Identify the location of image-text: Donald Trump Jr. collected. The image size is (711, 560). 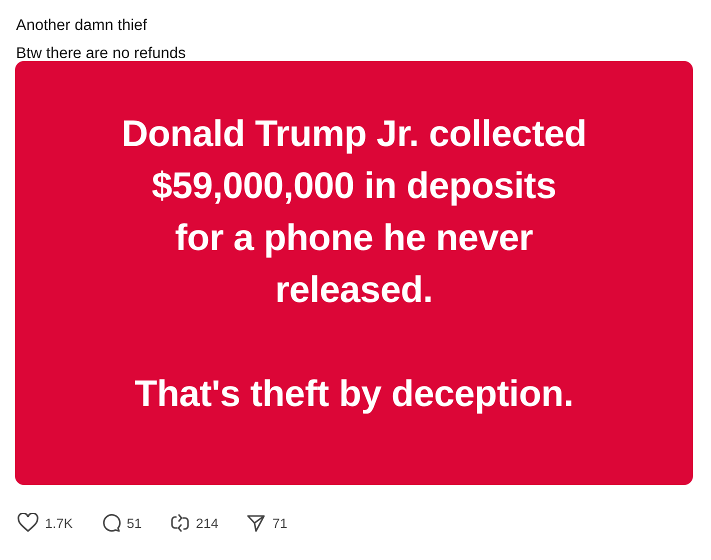
(354, 134).